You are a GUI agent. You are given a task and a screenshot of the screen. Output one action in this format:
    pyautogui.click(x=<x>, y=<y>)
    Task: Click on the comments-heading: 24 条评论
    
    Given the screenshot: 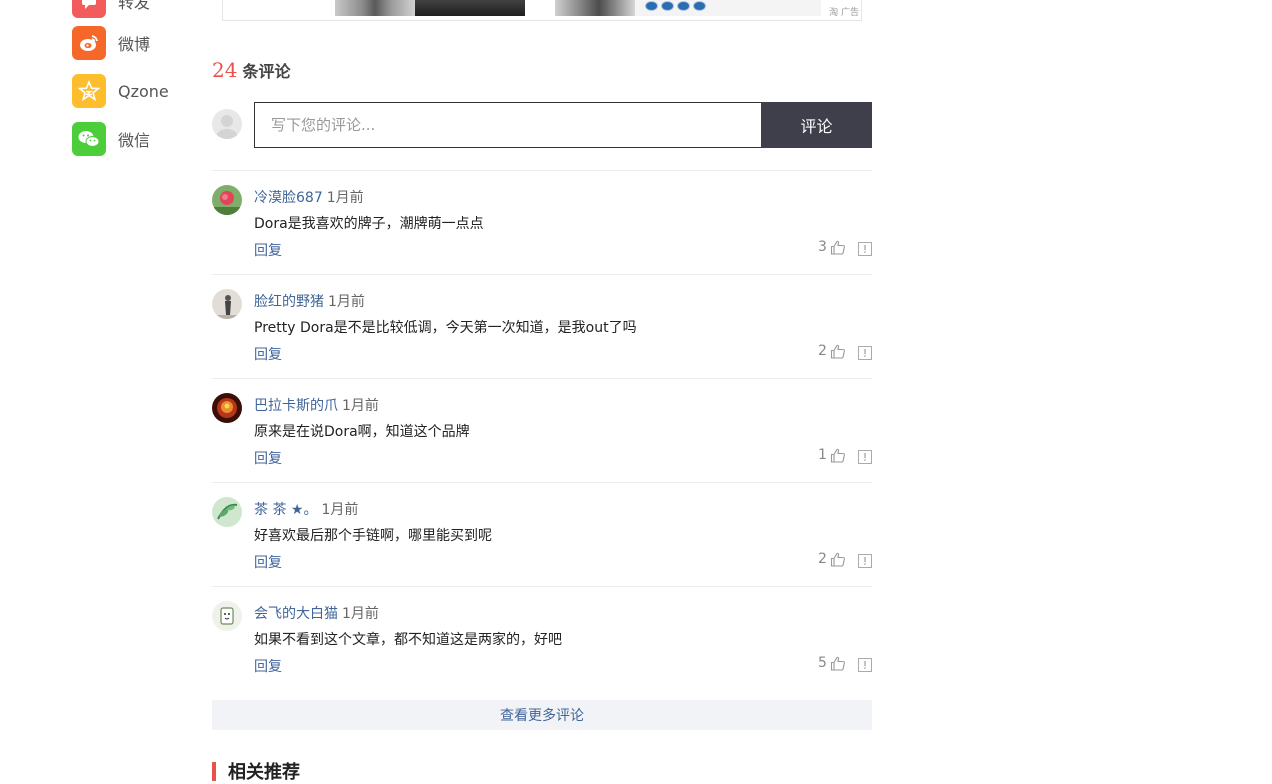 What is the action you would take?
    pyautogui.click(x=251, y=70)
    